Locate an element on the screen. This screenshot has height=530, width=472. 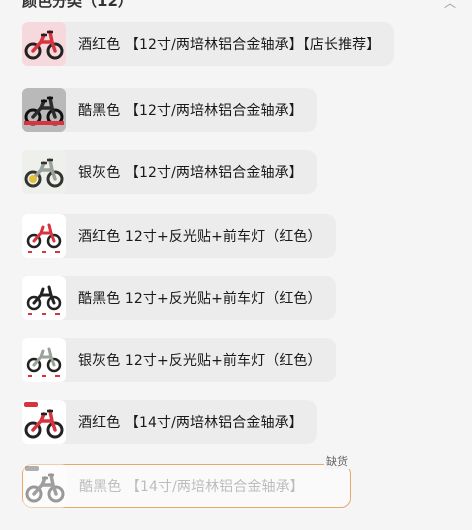
color-option: 酒红色 【14寸/两培林铝合金轴承】 is located at coordinates (169, 422).